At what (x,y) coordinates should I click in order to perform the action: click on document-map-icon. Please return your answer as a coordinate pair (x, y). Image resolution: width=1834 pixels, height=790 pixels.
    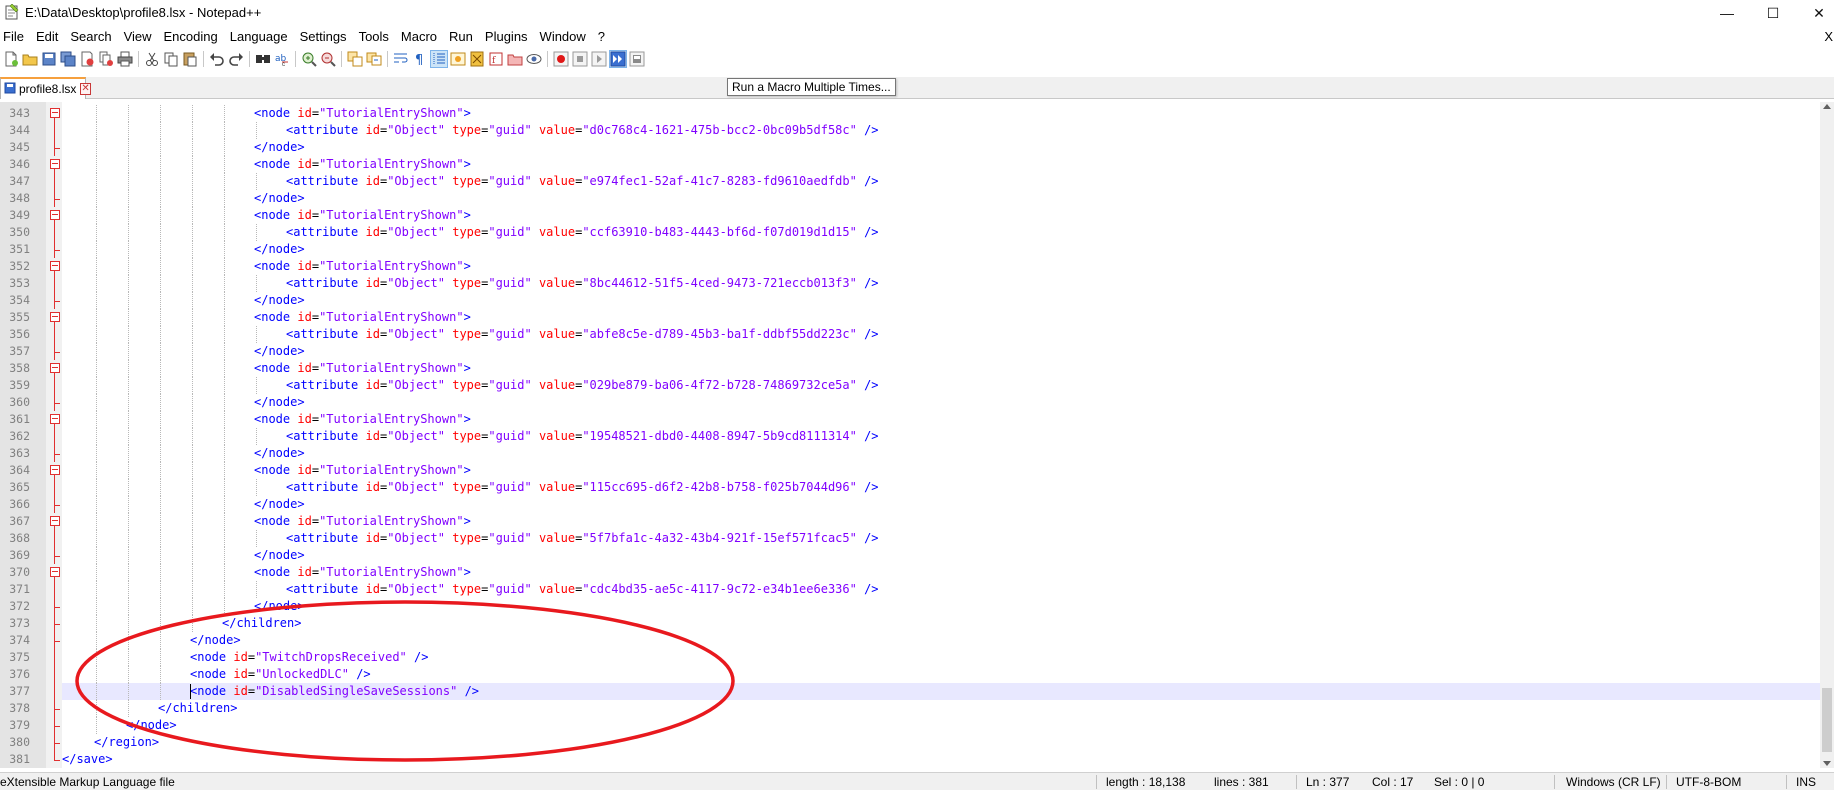
    Looking at the image, I should click on (477, 59).